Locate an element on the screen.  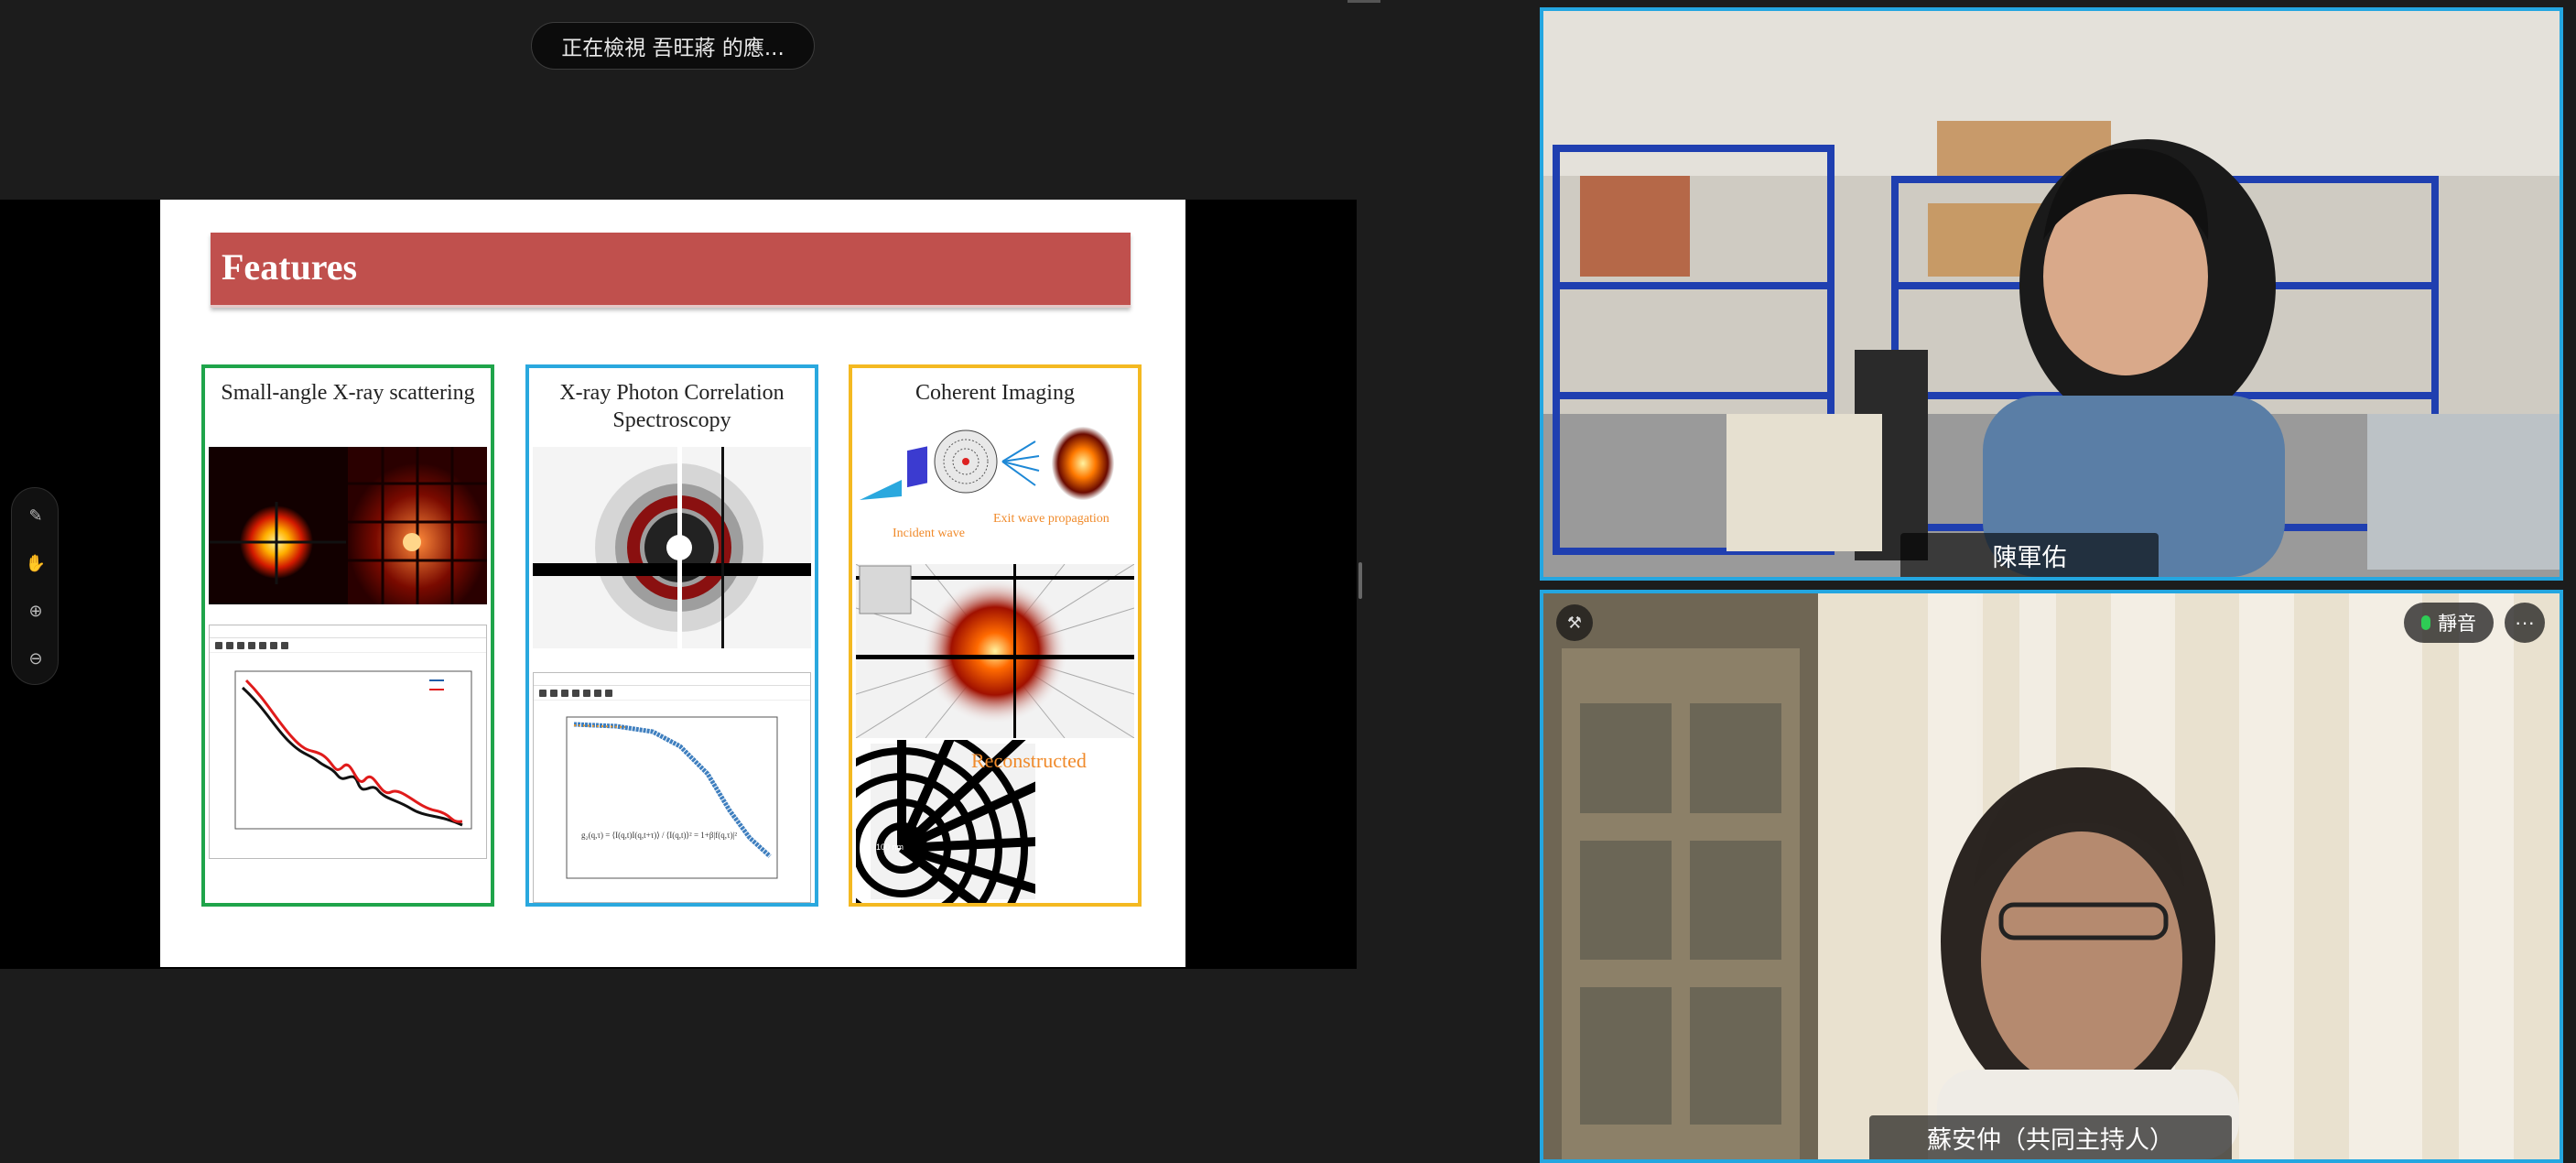
panel-saxs: Small-angle X-ray scattering is located at coordinates (348, 635).